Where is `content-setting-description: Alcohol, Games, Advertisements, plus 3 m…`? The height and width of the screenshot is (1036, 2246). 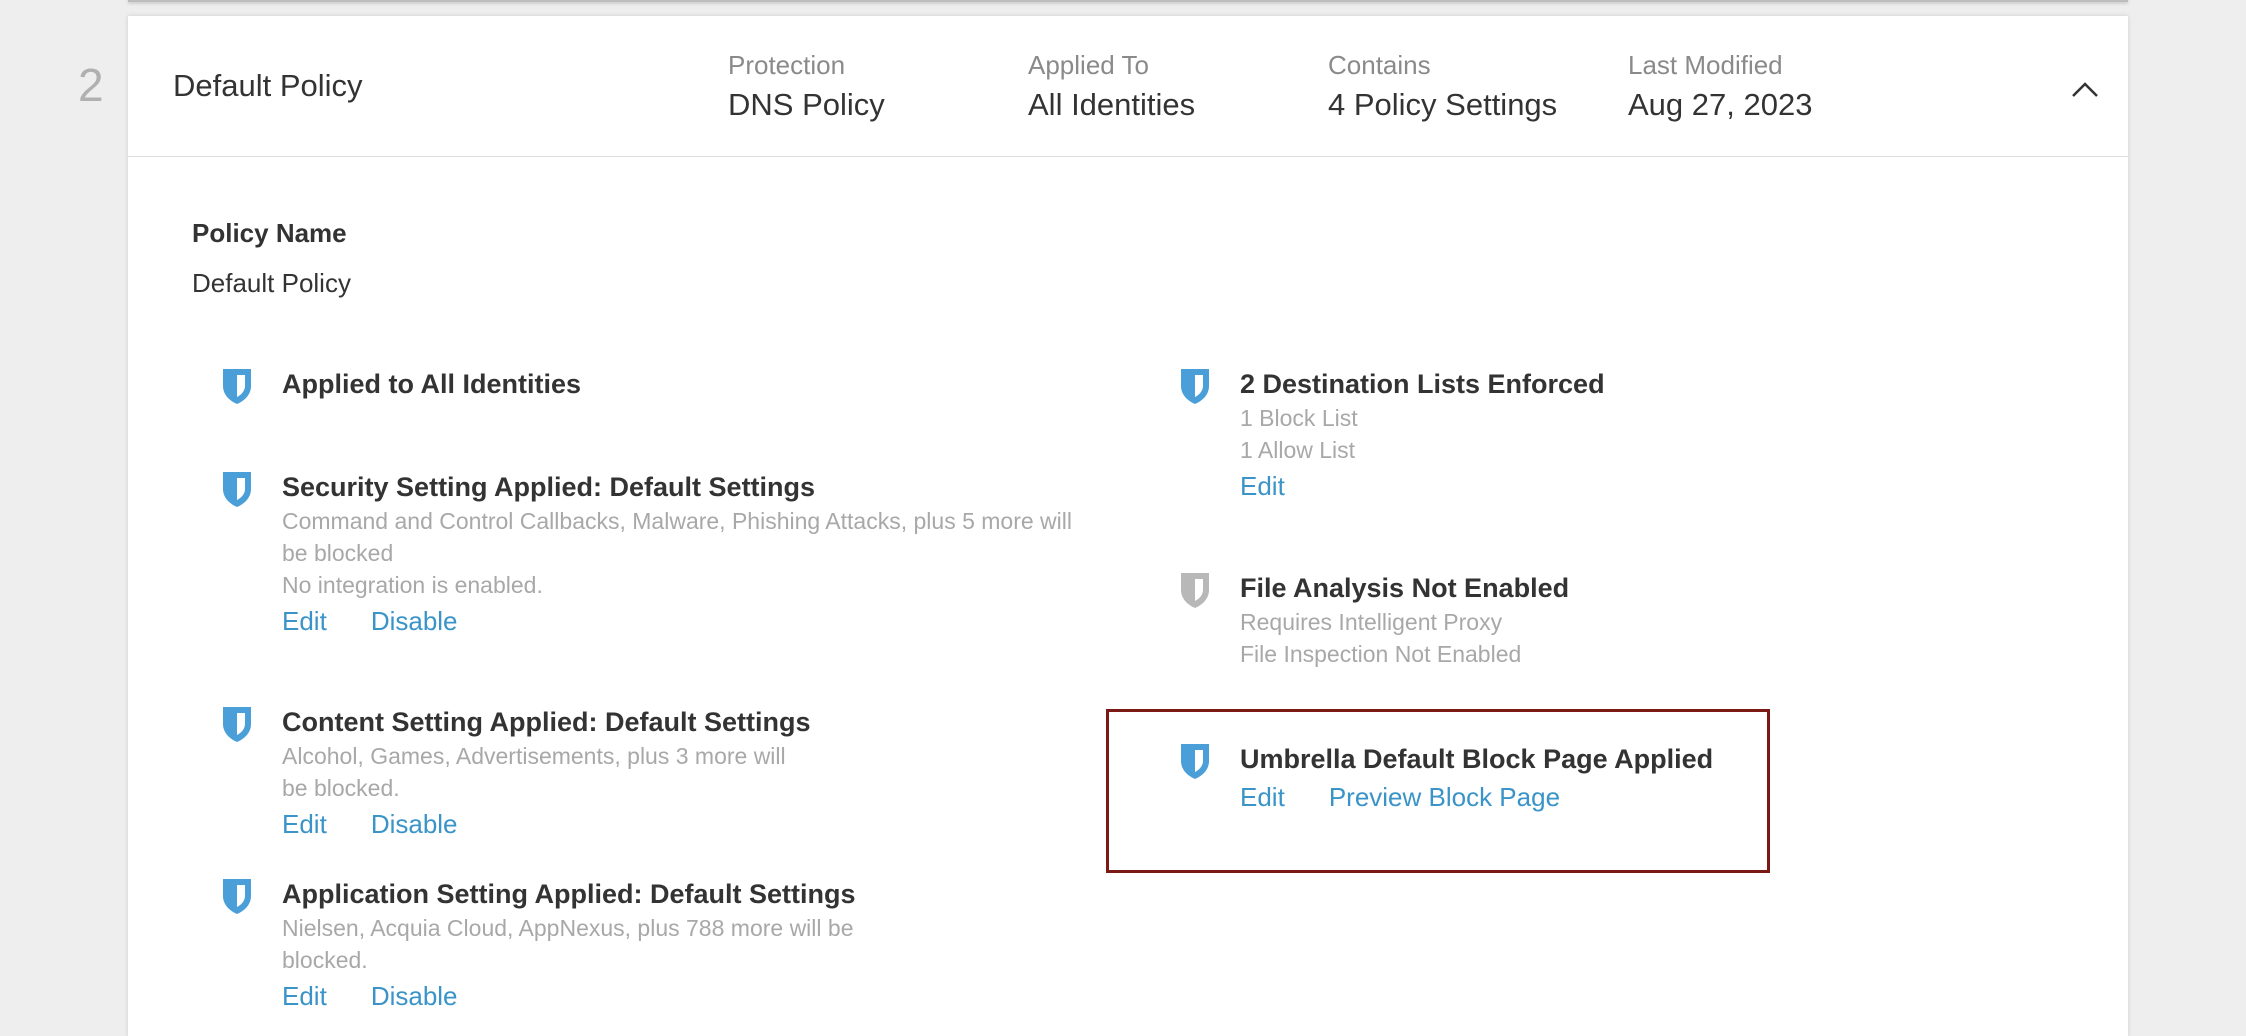
content-setting-description: Alcohol, Games, Advertisements, plus 3 m… is located at coordinates (534, 772).